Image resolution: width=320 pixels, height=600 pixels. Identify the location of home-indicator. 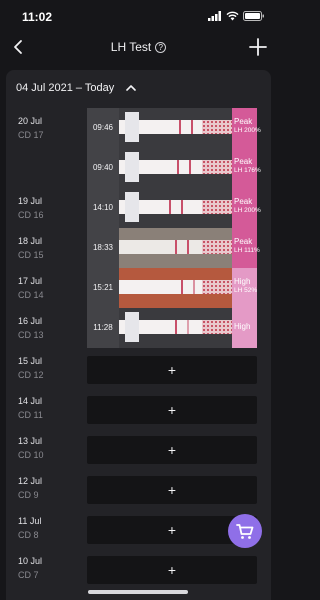
(138, 592).